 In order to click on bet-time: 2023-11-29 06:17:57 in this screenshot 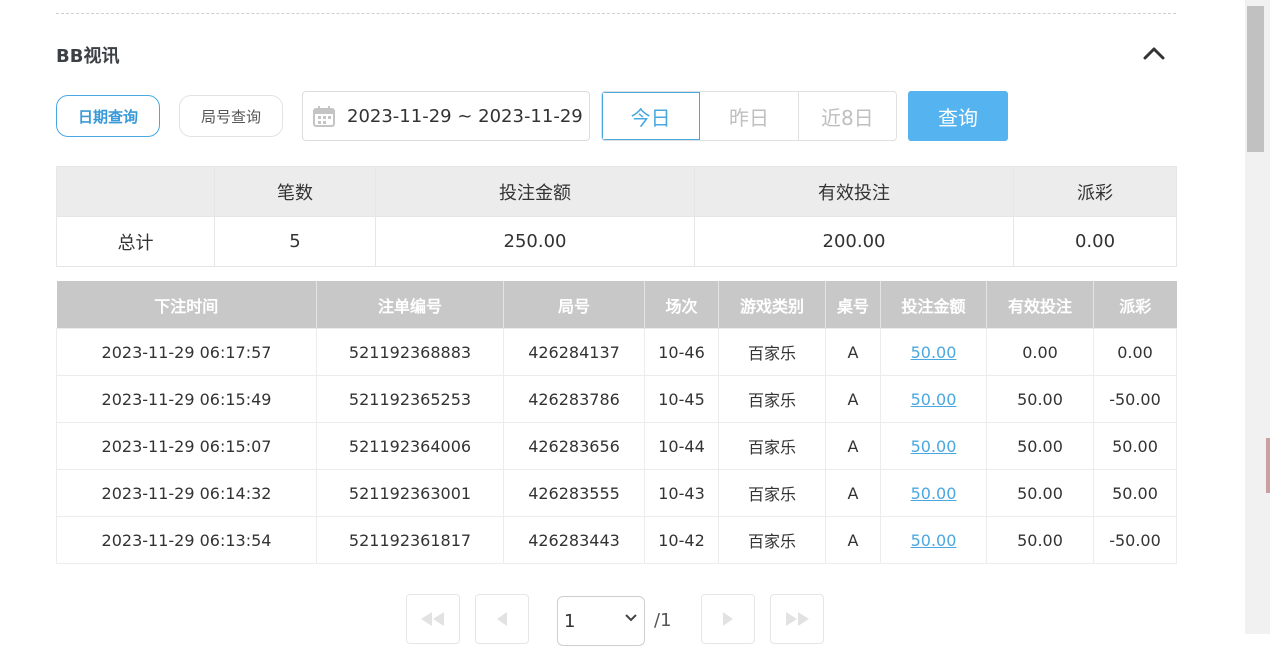, I will do `click(186, 352)`.